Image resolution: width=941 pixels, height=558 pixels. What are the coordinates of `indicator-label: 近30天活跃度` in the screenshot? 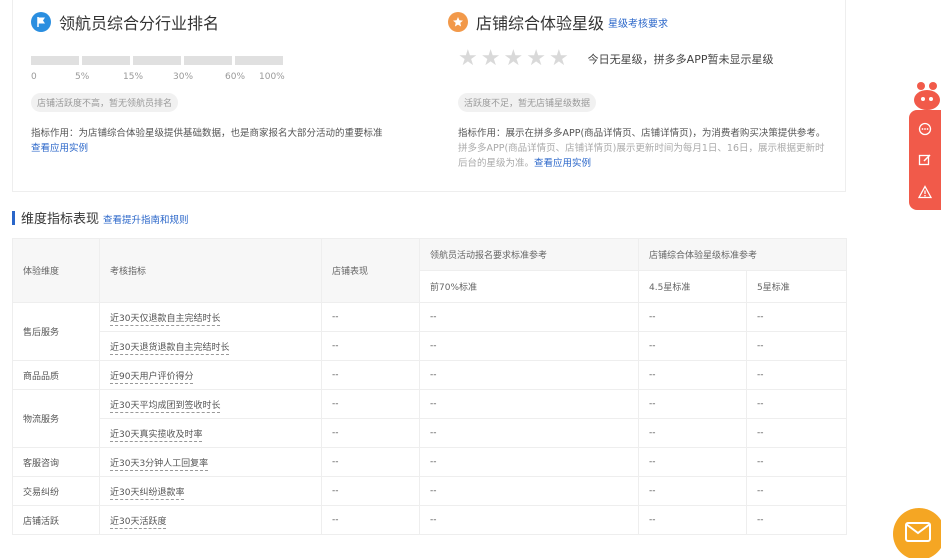 It's located at (138, 522).